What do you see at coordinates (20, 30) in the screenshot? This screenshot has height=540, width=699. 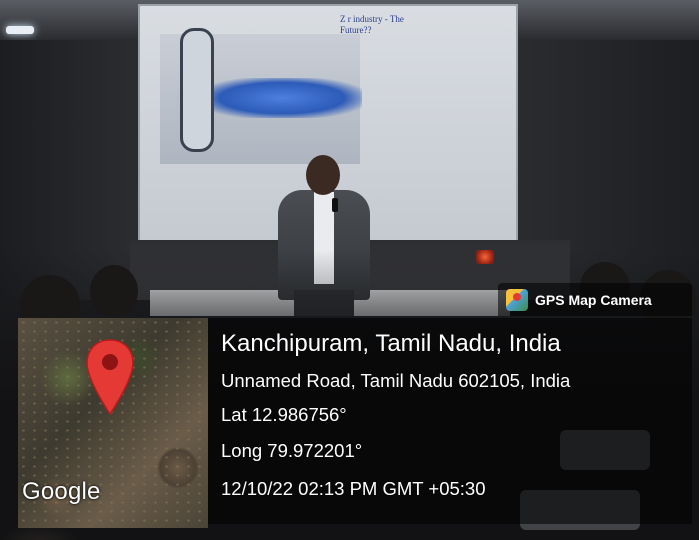 I see `ceiling-light` at bounding box center [20, 30].